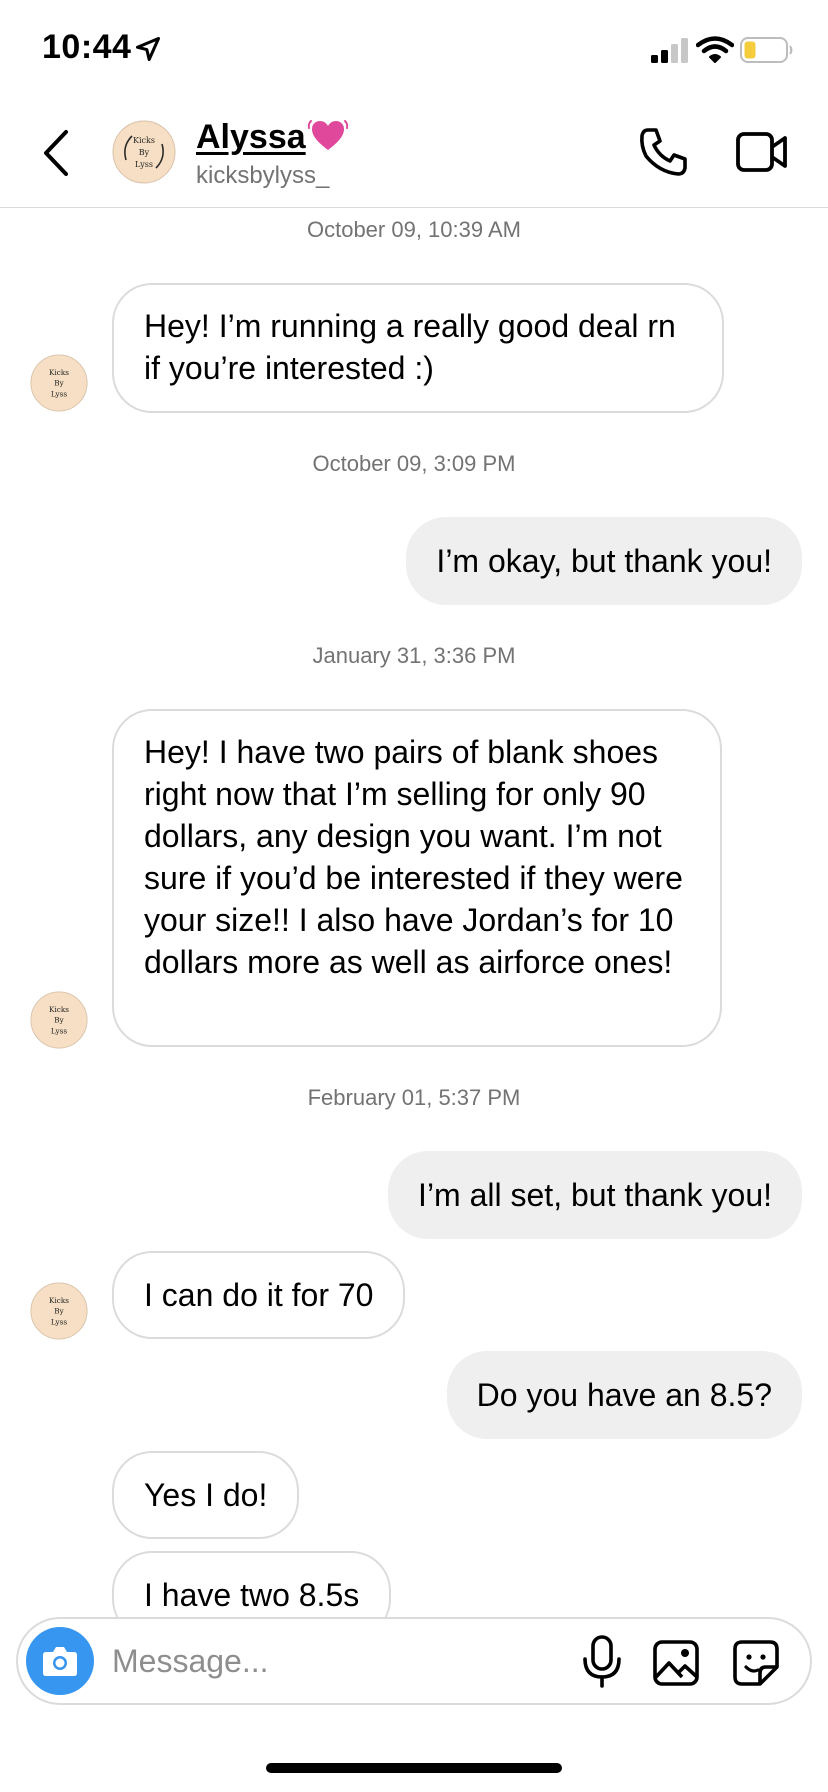 The image size is (828, 1792). I want to click on microphone-icon, so click(602, 1662).